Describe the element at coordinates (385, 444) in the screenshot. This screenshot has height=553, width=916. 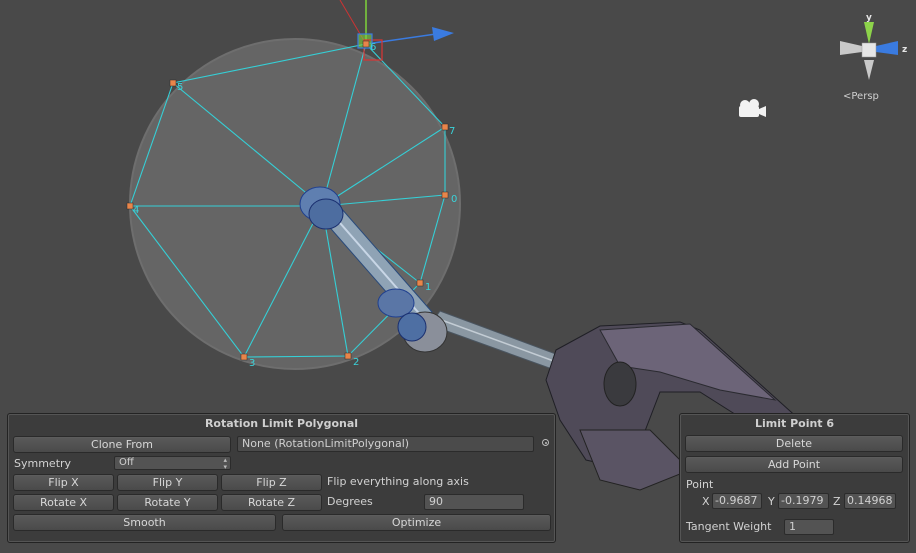
I see `clone-from-field: None (RotationLimitPolygonal)` at that location.